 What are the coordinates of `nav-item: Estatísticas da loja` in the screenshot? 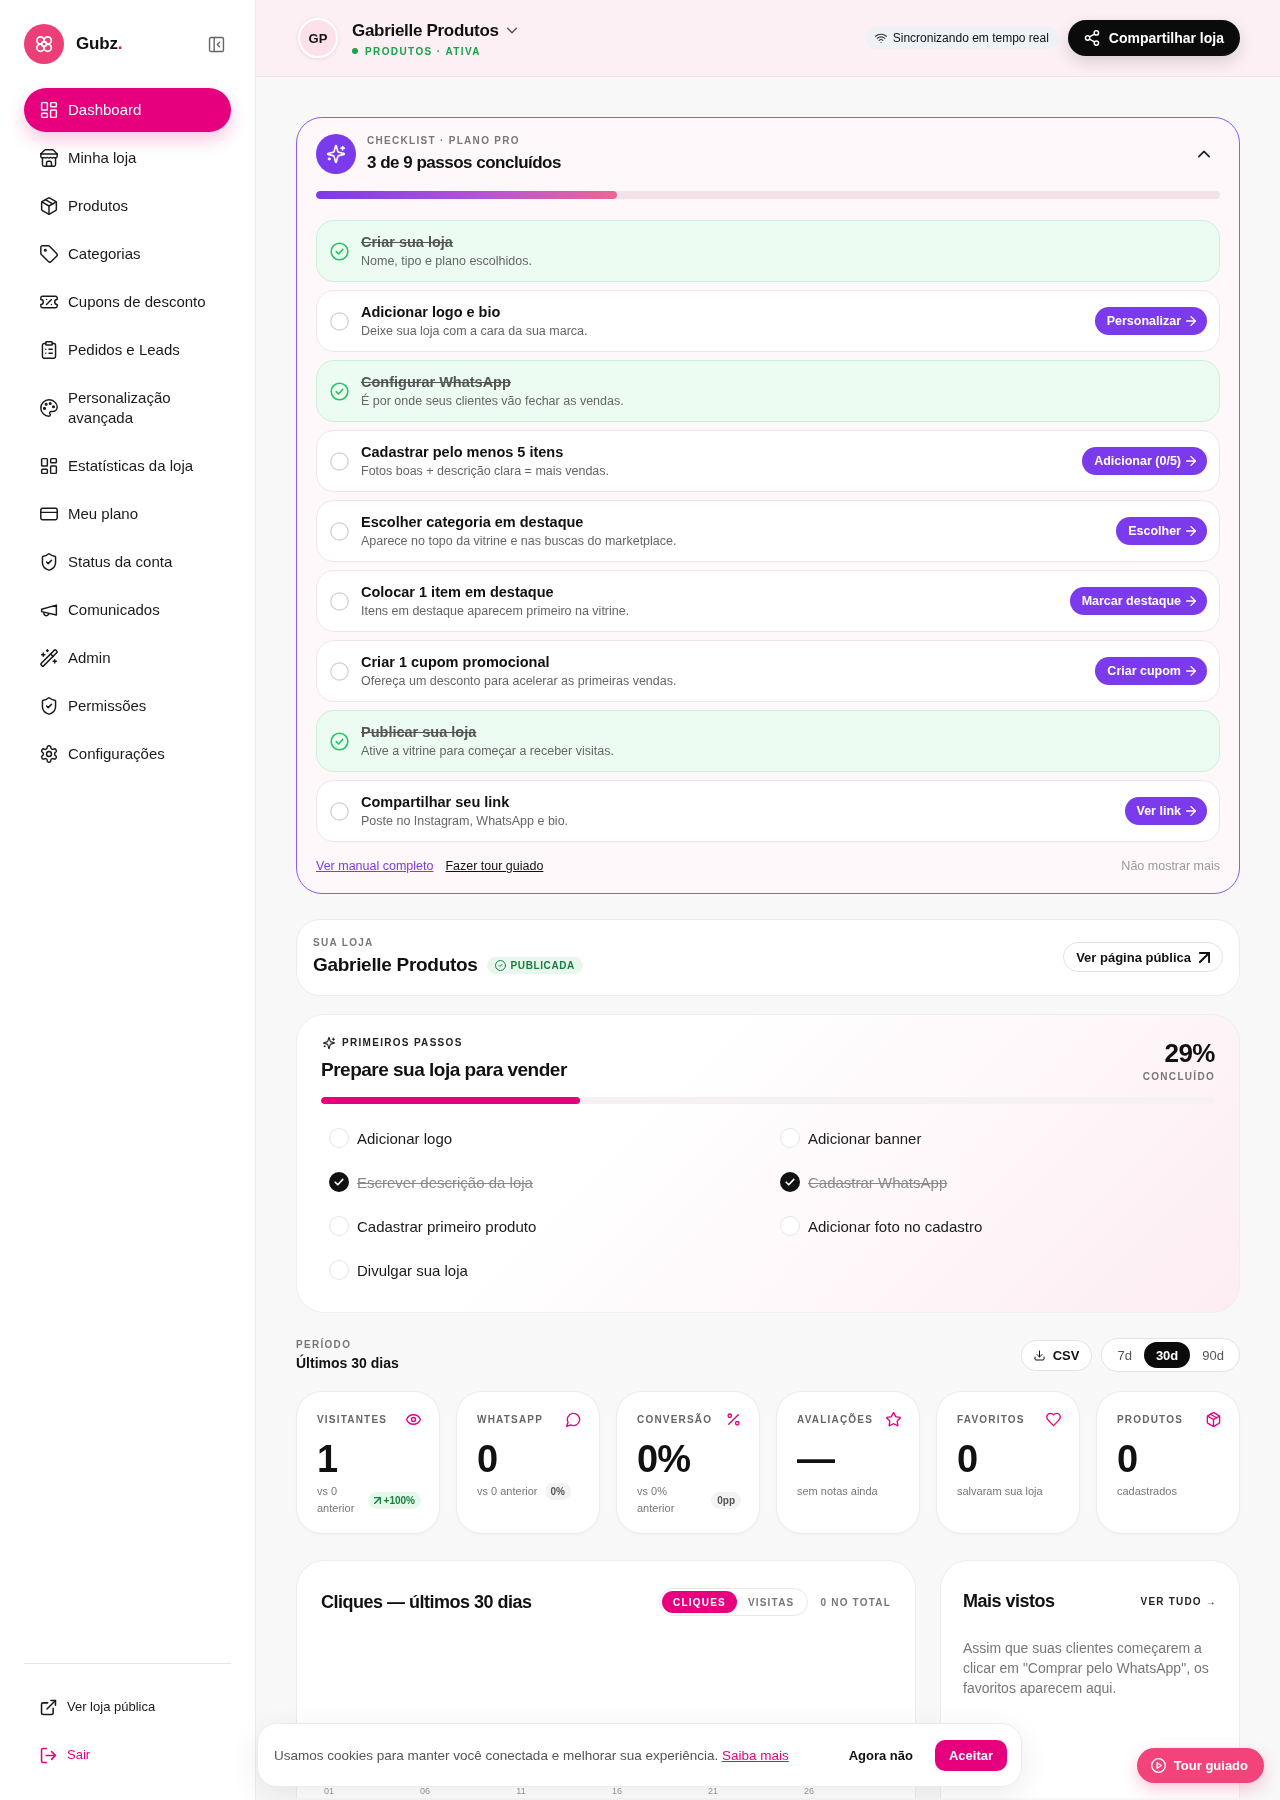 It's located at (127, 466).